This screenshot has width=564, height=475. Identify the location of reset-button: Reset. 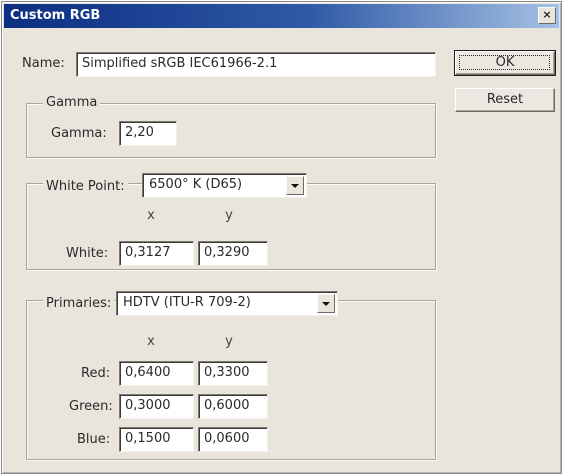
(505, 100).